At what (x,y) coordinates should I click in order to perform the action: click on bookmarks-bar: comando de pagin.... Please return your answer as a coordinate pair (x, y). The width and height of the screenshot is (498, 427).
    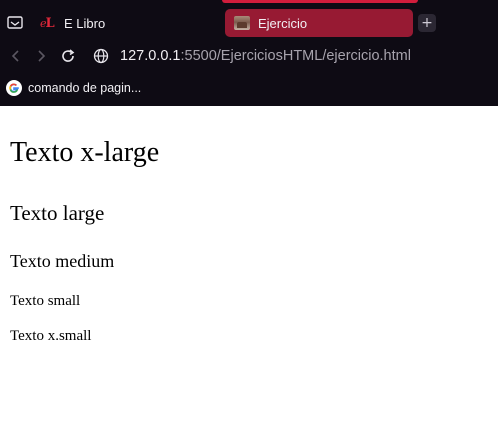
    Looking at the image, I should click on (249, 88).